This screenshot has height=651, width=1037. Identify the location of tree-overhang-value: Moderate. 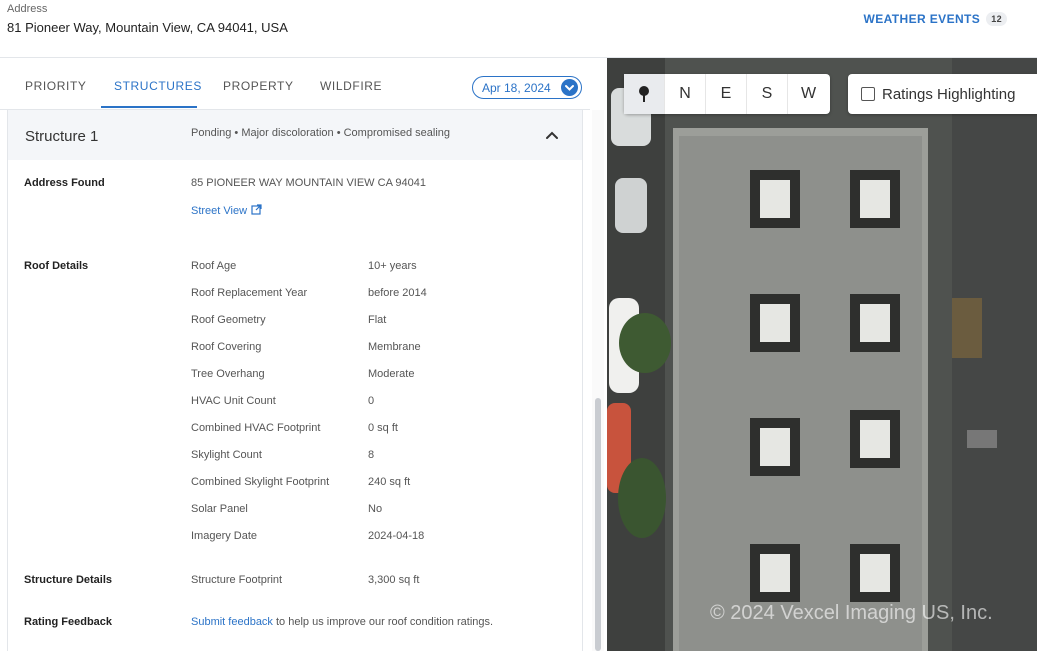
(391, 374).